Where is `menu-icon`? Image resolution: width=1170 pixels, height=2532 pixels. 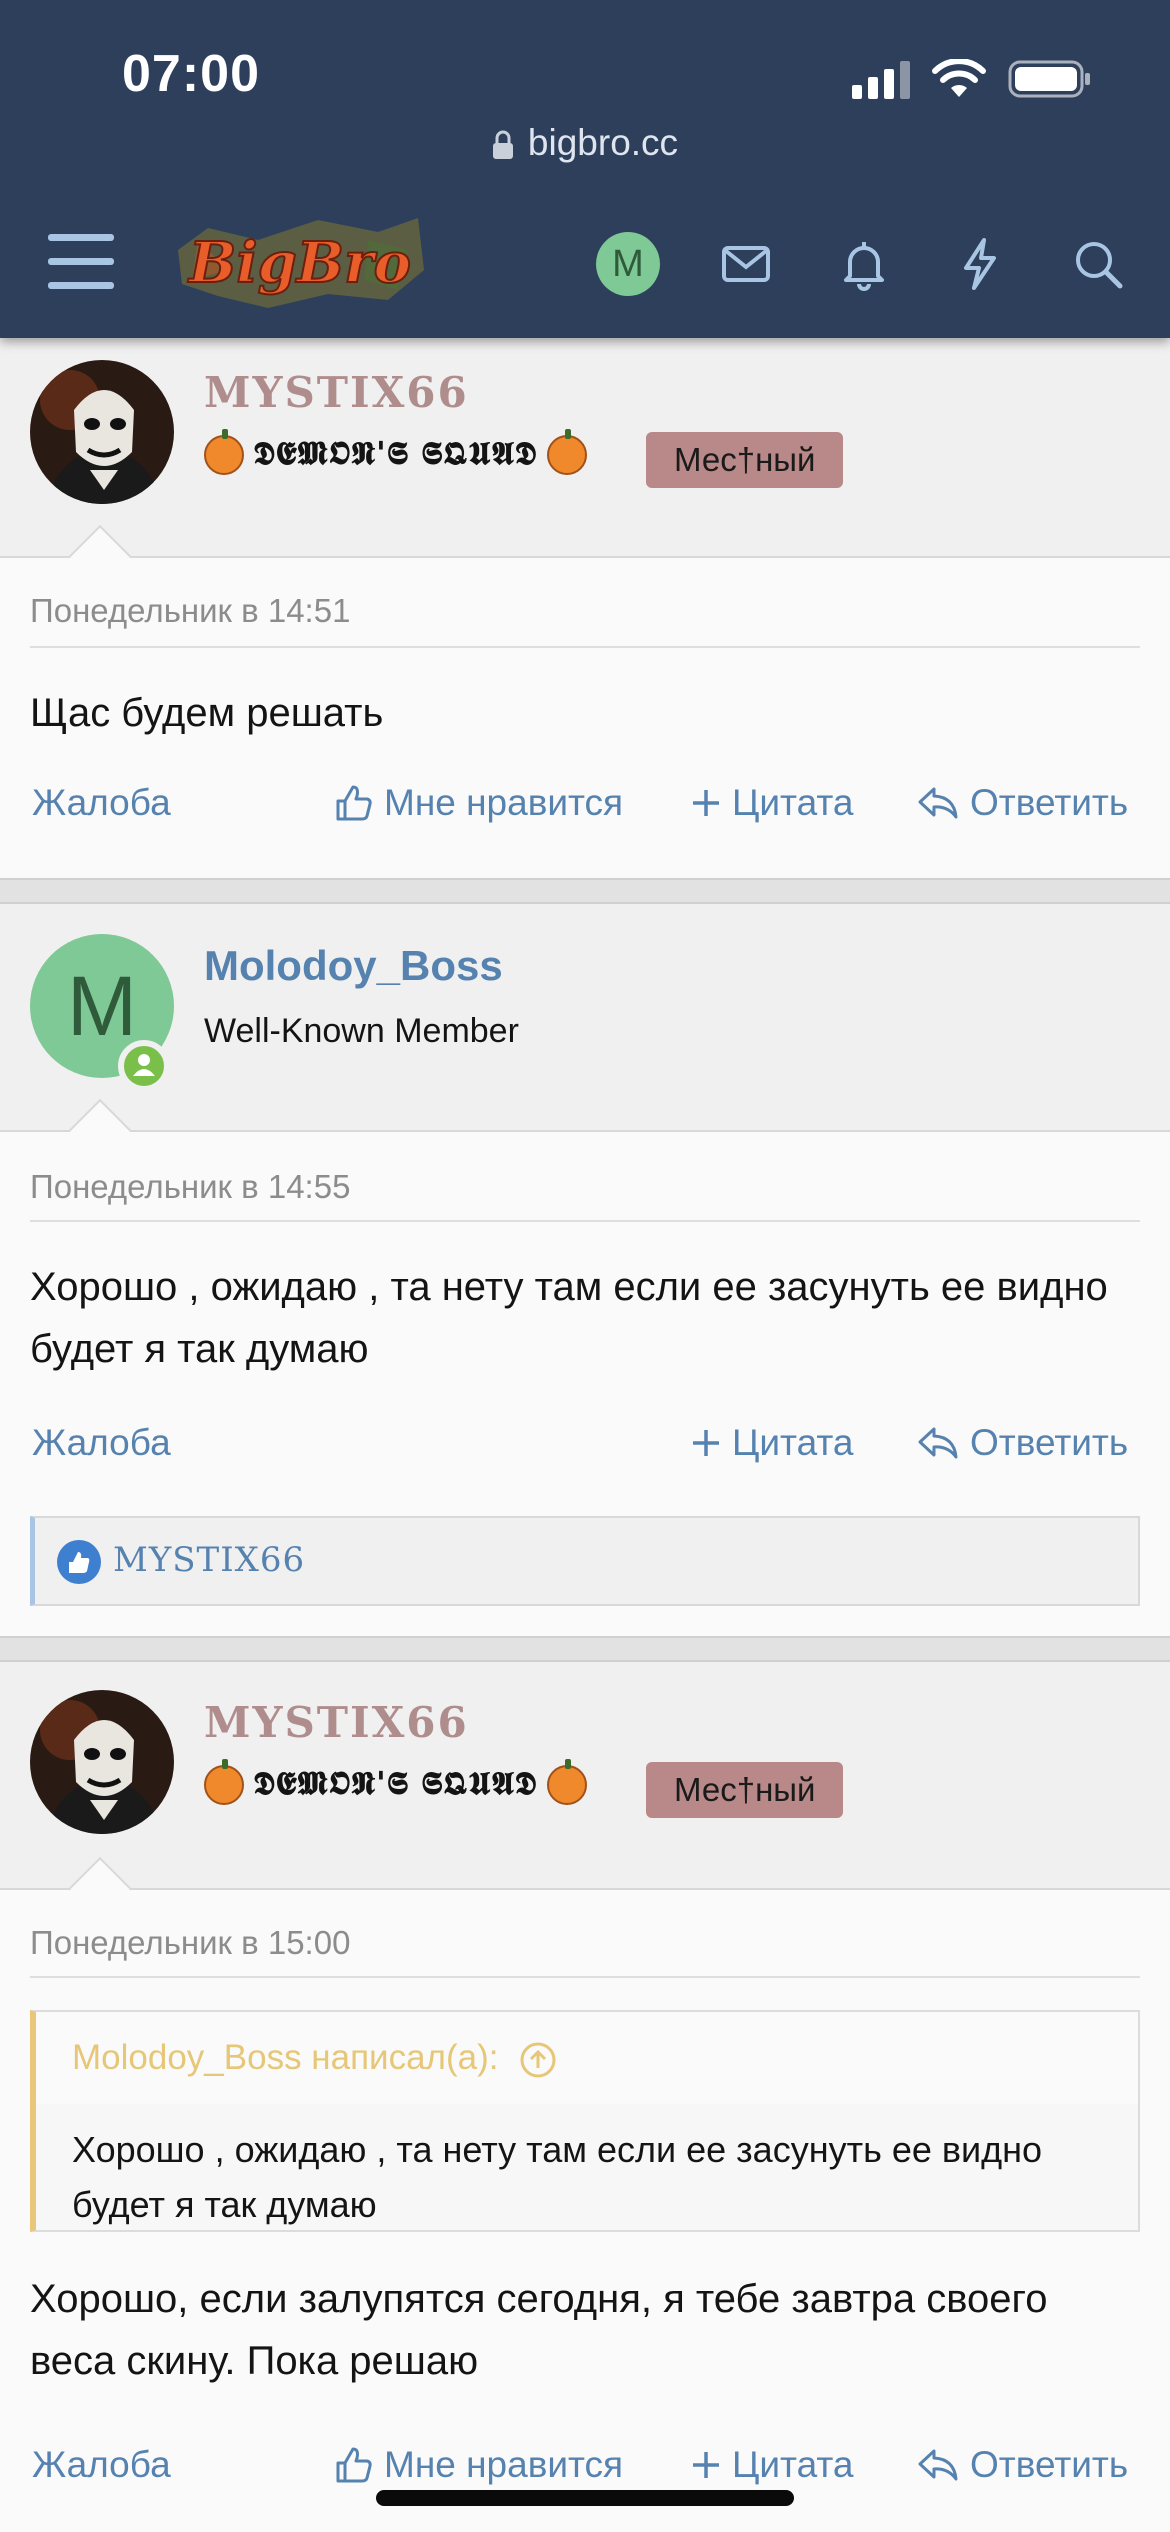
menu-icon is located at coordinates (81, 262).